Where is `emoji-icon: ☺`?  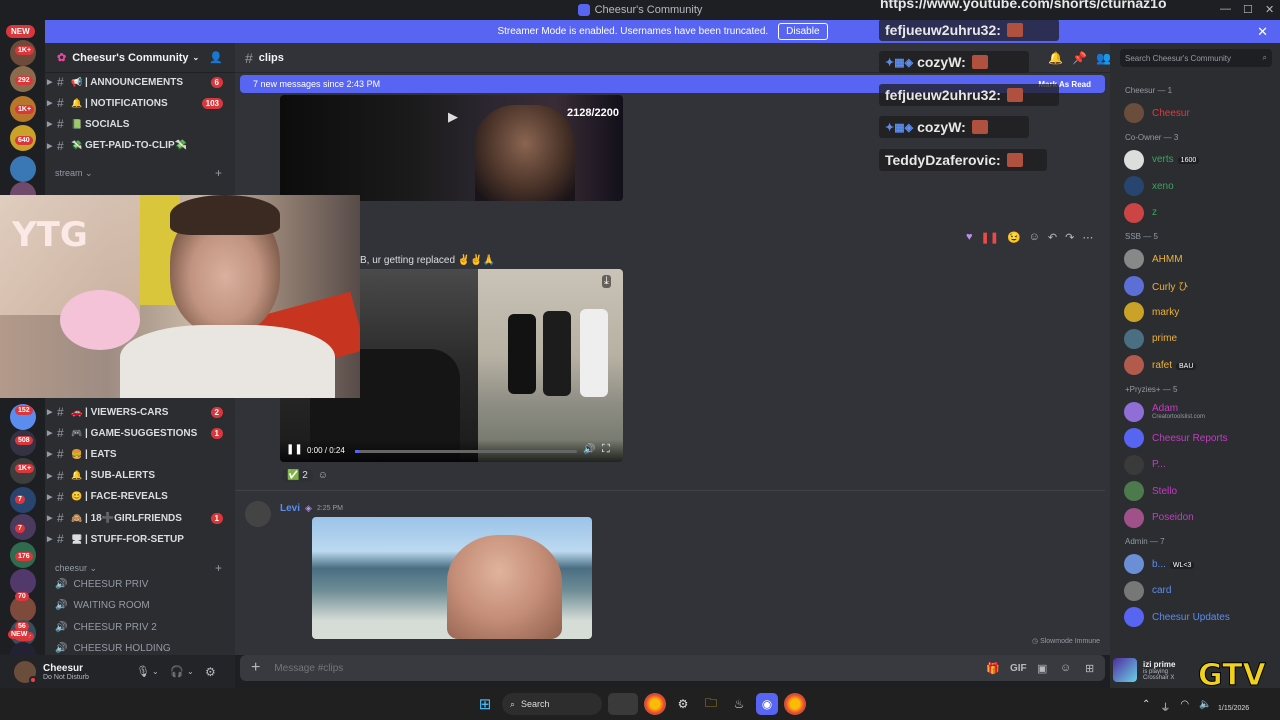 emoji-icon: ☺ is located at coordinates (1065, 668).